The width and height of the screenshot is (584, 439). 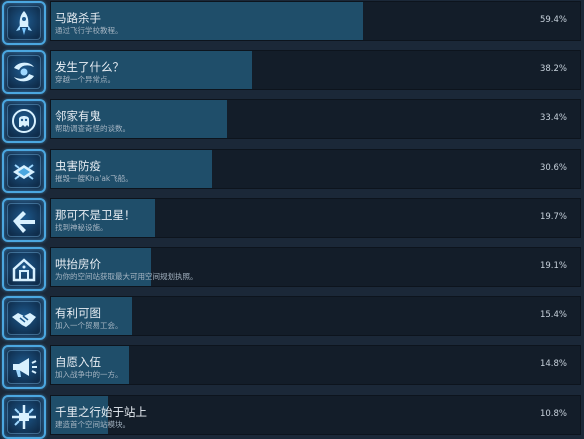 What do you see at coordinates (94, 178) in the screenshot?
I see `achievement-description: 摧毁一艘Kha'ak飞船。` at bounding box center [94, 178].